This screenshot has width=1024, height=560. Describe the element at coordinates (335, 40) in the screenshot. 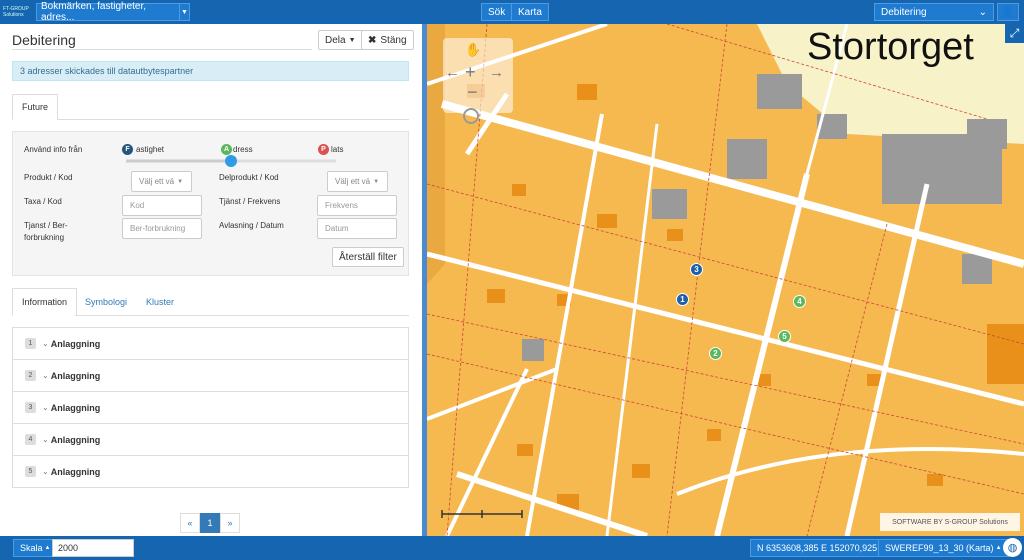

I see `dela-label: Dela` at that location.